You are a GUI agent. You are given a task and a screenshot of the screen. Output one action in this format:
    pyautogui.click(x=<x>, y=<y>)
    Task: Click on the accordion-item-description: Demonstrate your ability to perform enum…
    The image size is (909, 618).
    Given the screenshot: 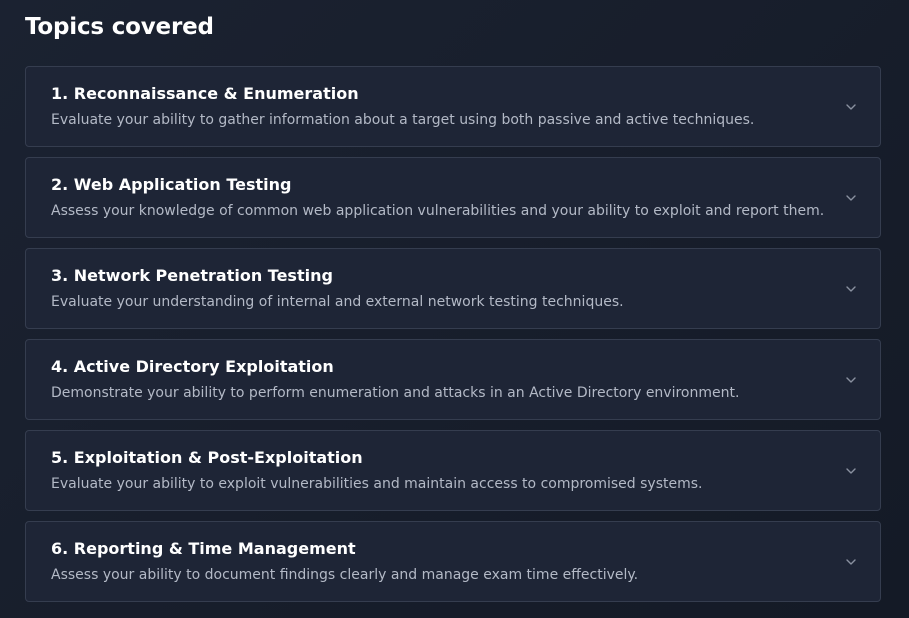 What is the action you would take?
    pyautogui.click(x=395, y=393)
    